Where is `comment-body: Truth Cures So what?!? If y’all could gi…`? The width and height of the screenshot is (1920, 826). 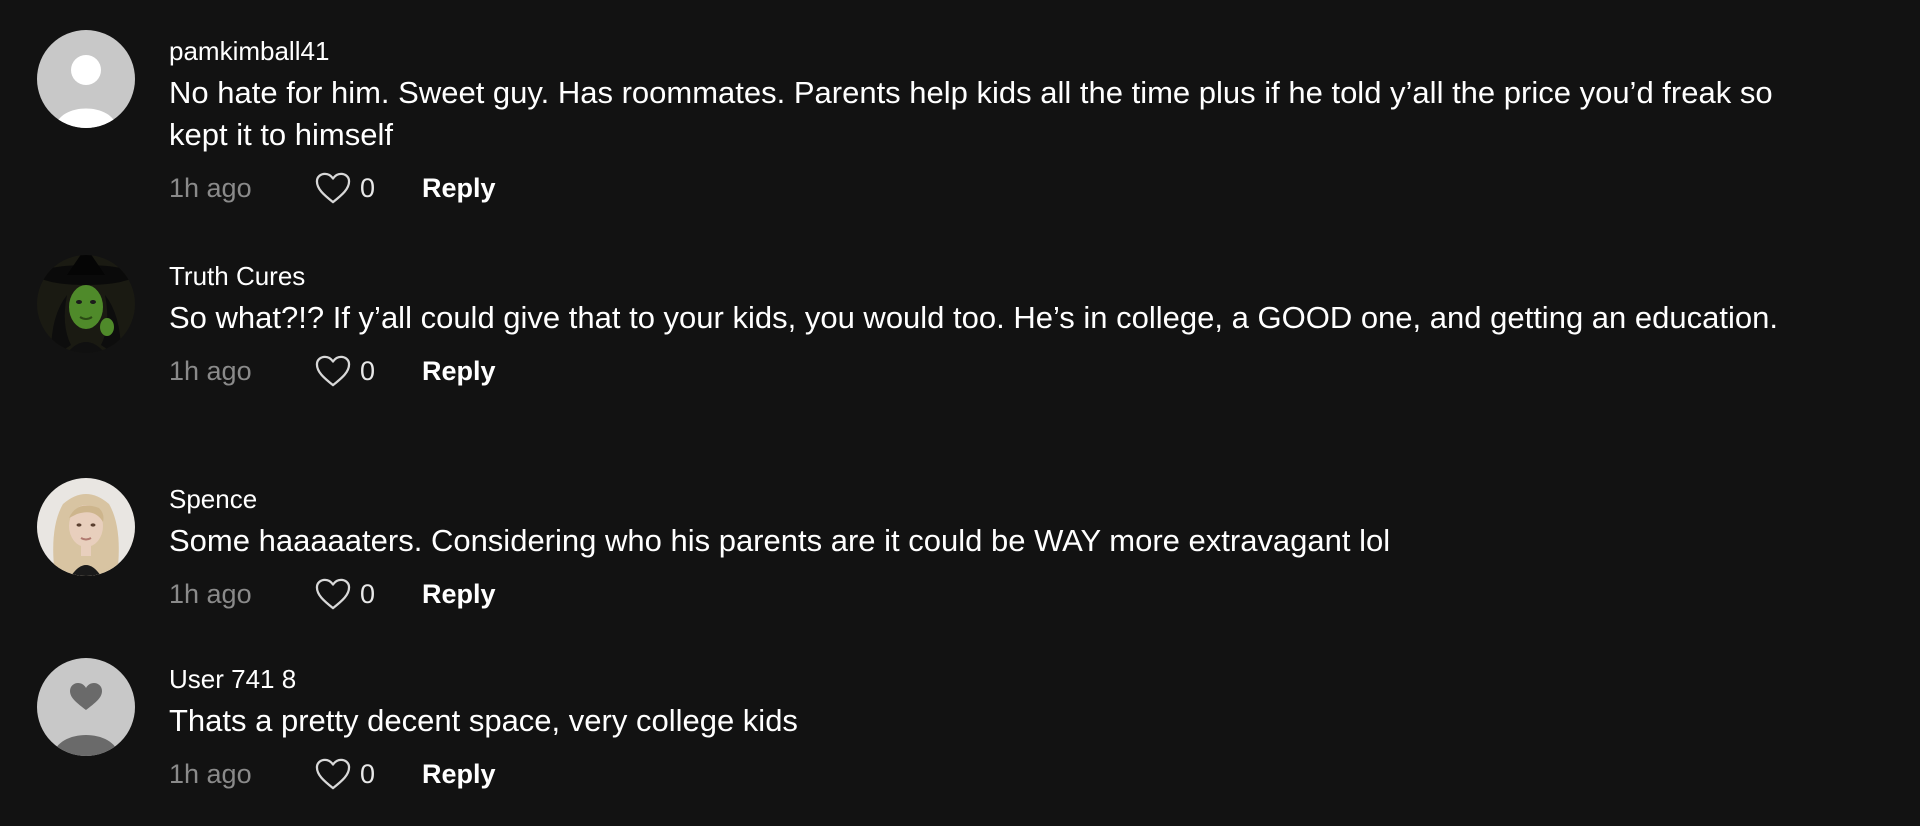 comment-body: Truth Cures So what?!? If y’all could gi… is located at coordinates (1004, 326).